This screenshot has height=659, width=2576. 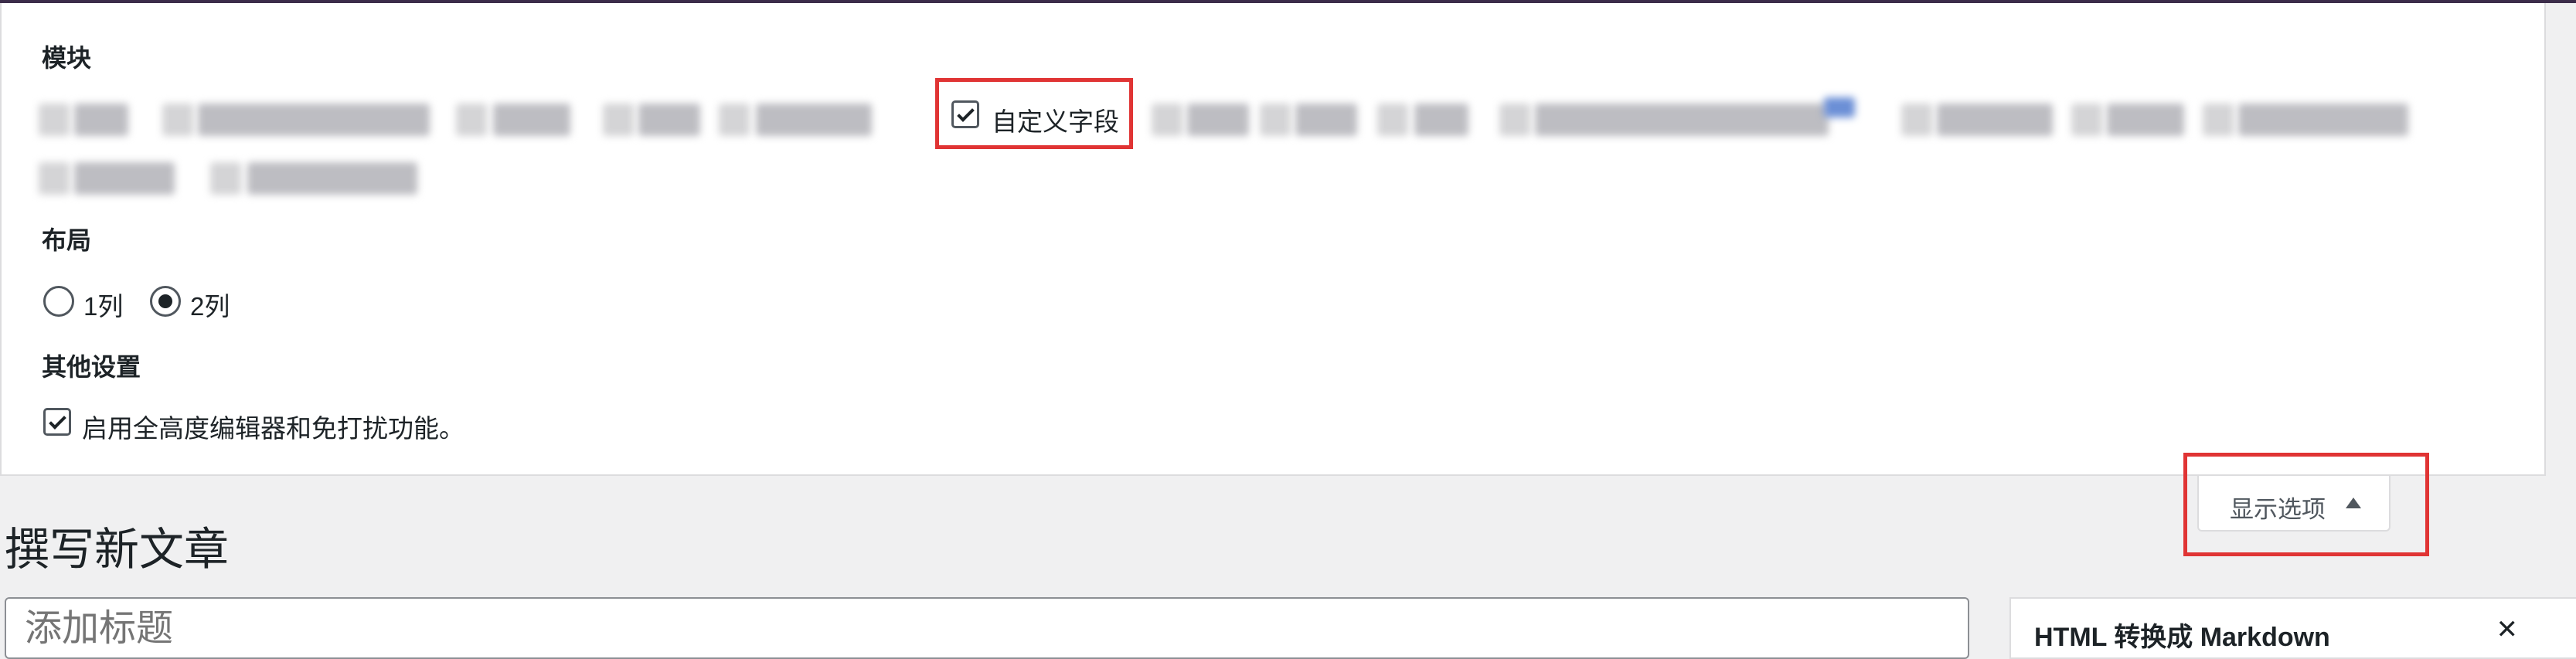 I want to click on toggle-label: 显示选项, so click(x=2278, y=509).